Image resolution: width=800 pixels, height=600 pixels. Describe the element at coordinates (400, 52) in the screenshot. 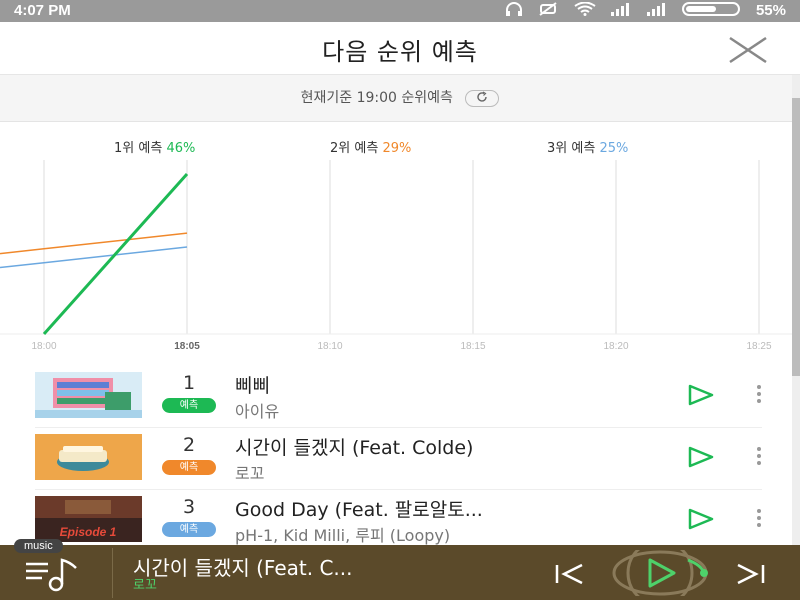

I see `page-title: 다음 순위 예측` at that location.